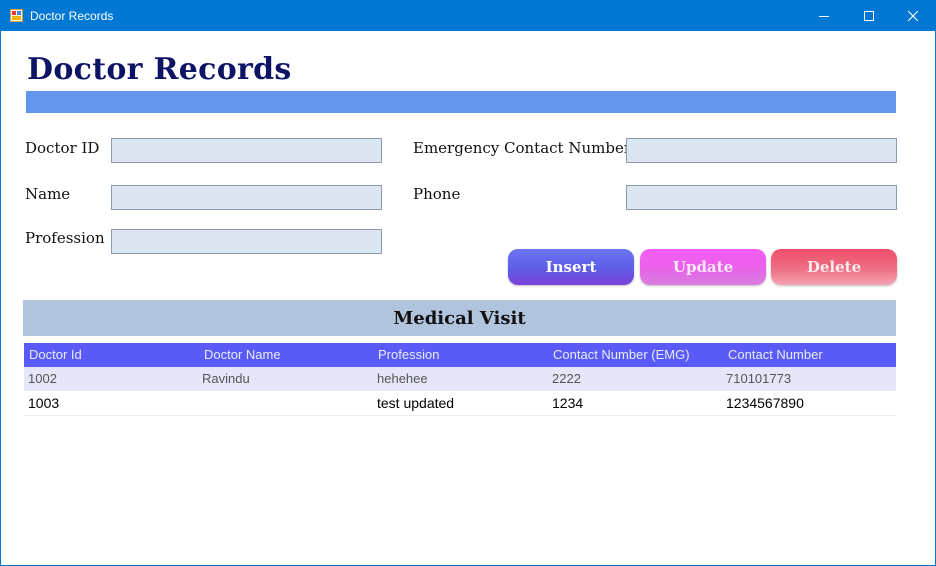 The width and height of the screenshot is (936, 566). What do you see at coordinates (775, 355) in the screenshot?
I see `column-header-contact-number: Contact Number` at bounding box center [775, 355].